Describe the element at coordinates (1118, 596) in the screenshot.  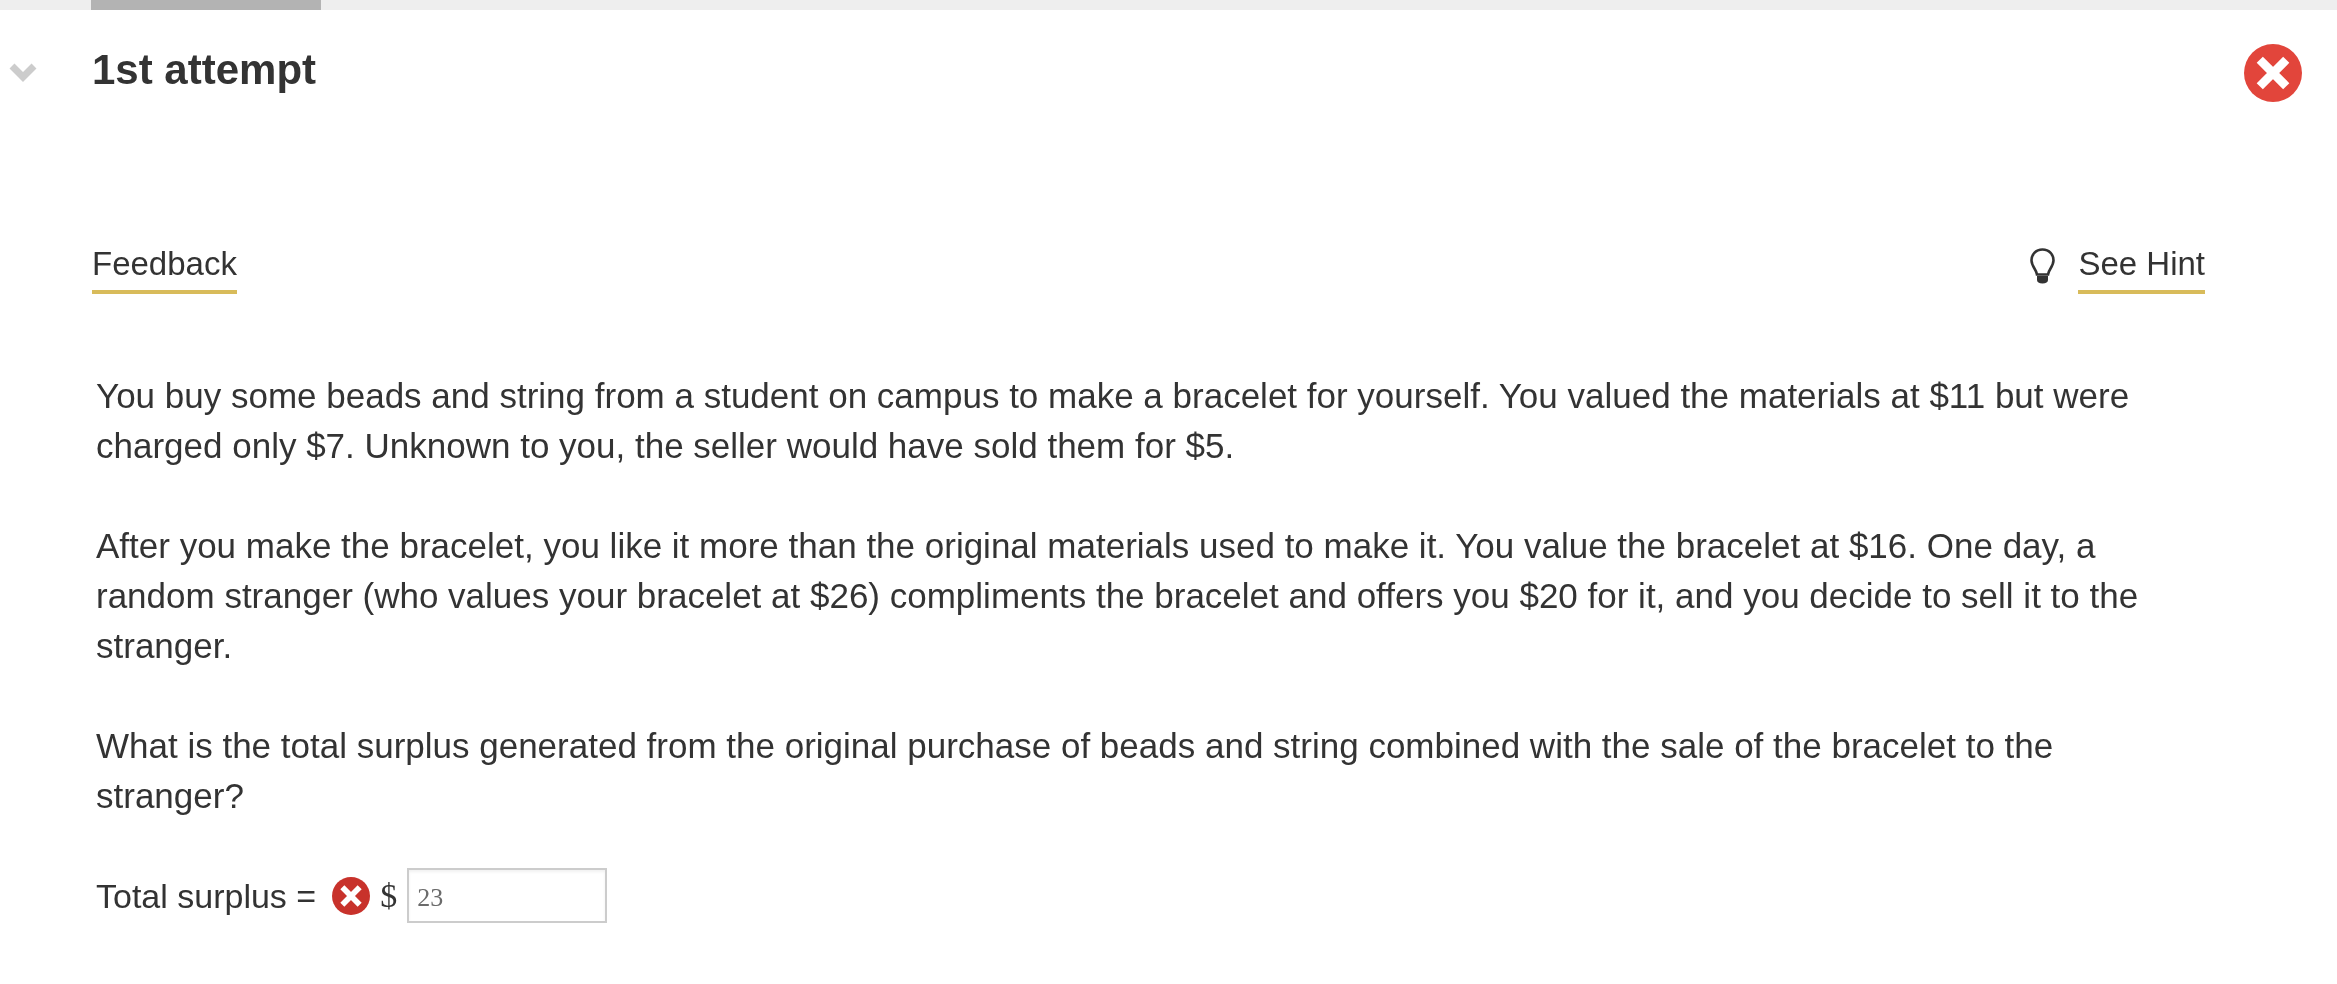
I see `question-paragraph: After you make the bracelet, you like it more than the original materials used to make it. You value the bracelet at $16. One day, a random stranger (who values your bracelet at $26) compliments the bracelet and offers you $20 for it, and you decide to sell it to the stranger.` at that location.